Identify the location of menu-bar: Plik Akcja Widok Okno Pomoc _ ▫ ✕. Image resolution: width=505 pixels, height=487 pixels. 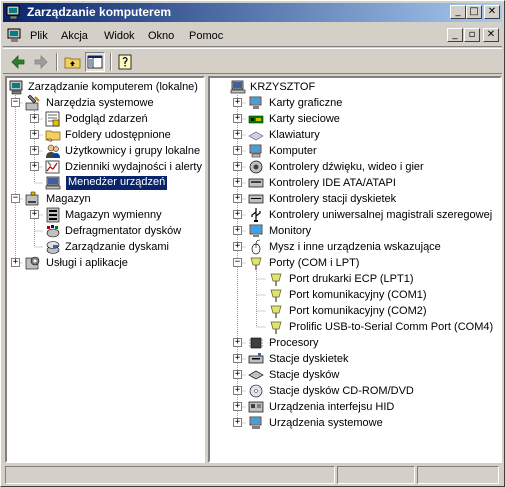
(252, 36).